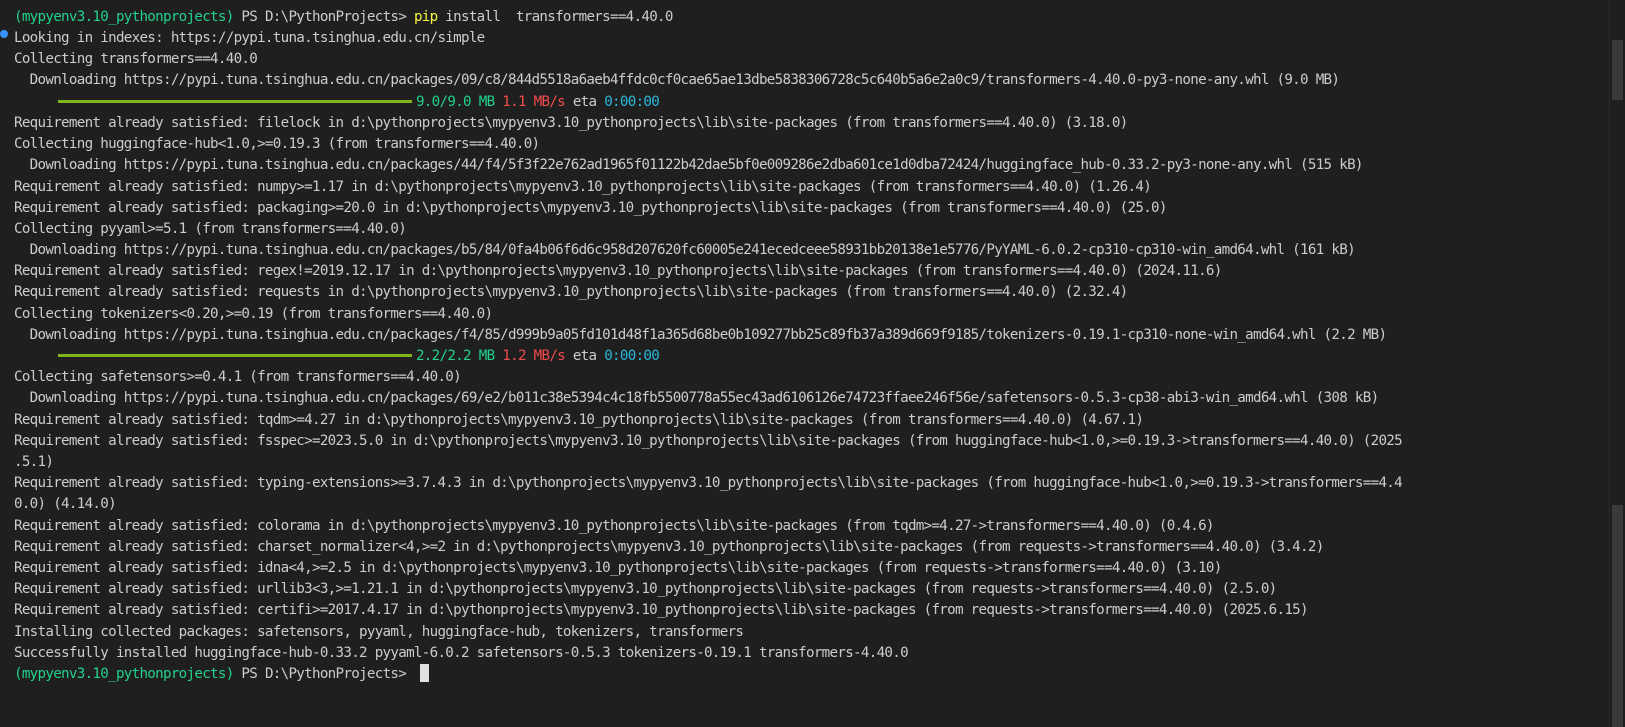 The height and width of the screenshot is (727, 1625). What do you see at coordinates (533, 102) in the screenshot?
I see `progress-speed: 1.1 MB/s` at bounding box center [533, 102].